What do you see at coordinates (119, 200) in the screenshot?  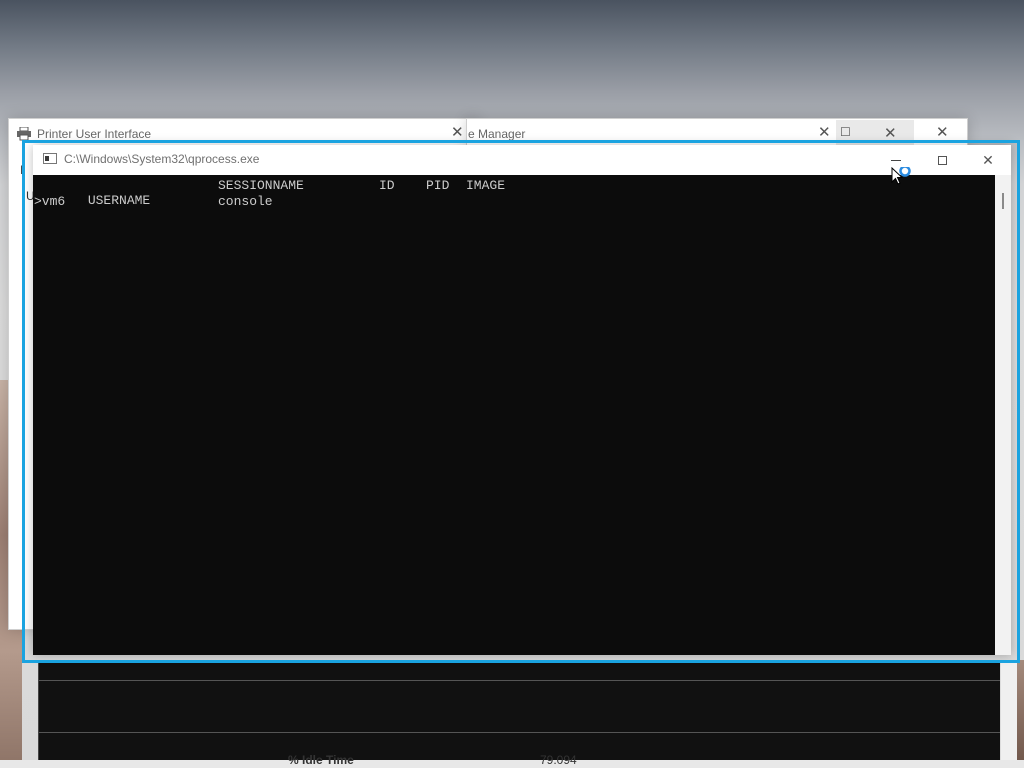 I see `header-username: USERNAME` at bounding box center [119, 200].